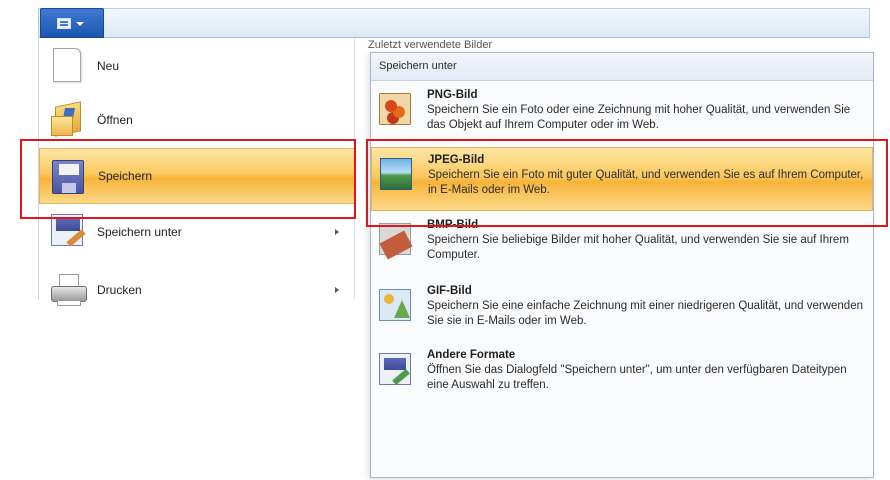  Describe the element at coordinates (68, 119) in the screenshot. I see `open-folder-icon` at that location.